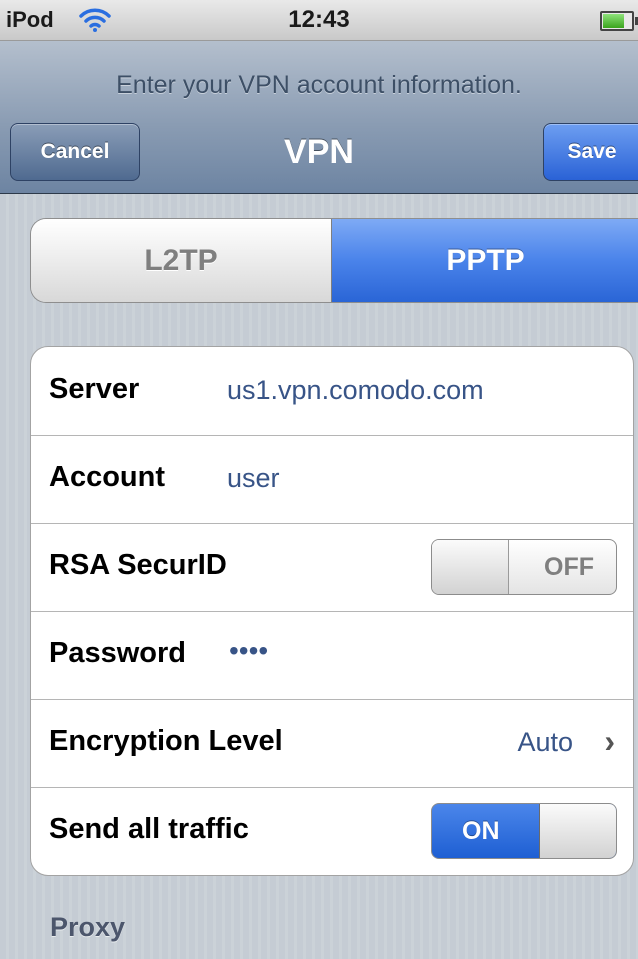 The image size is (638, 959). I want to click on server-label: Server, so click(94, 389).